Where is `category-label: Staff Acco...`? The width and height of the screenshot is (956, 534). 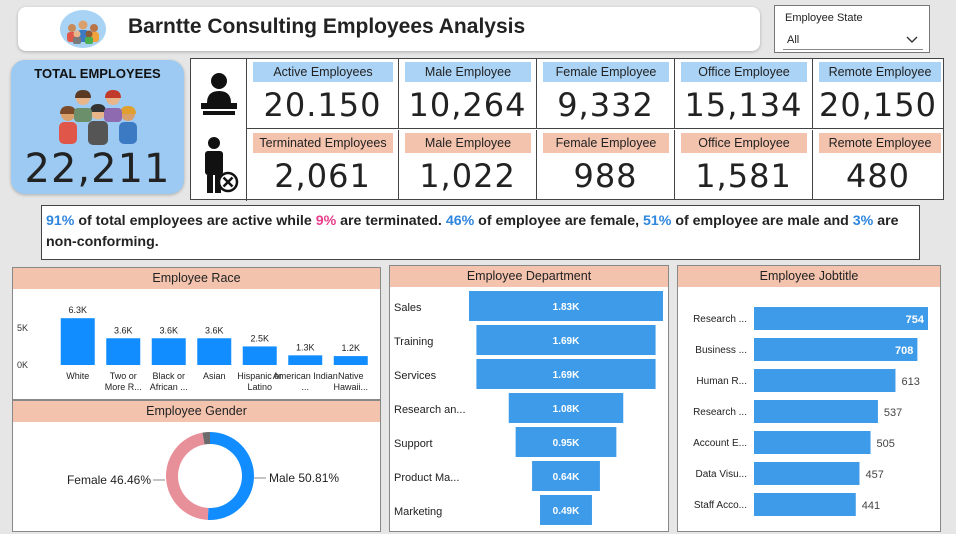
category-label: Staff Acco... is located at coordinates (720, 505).